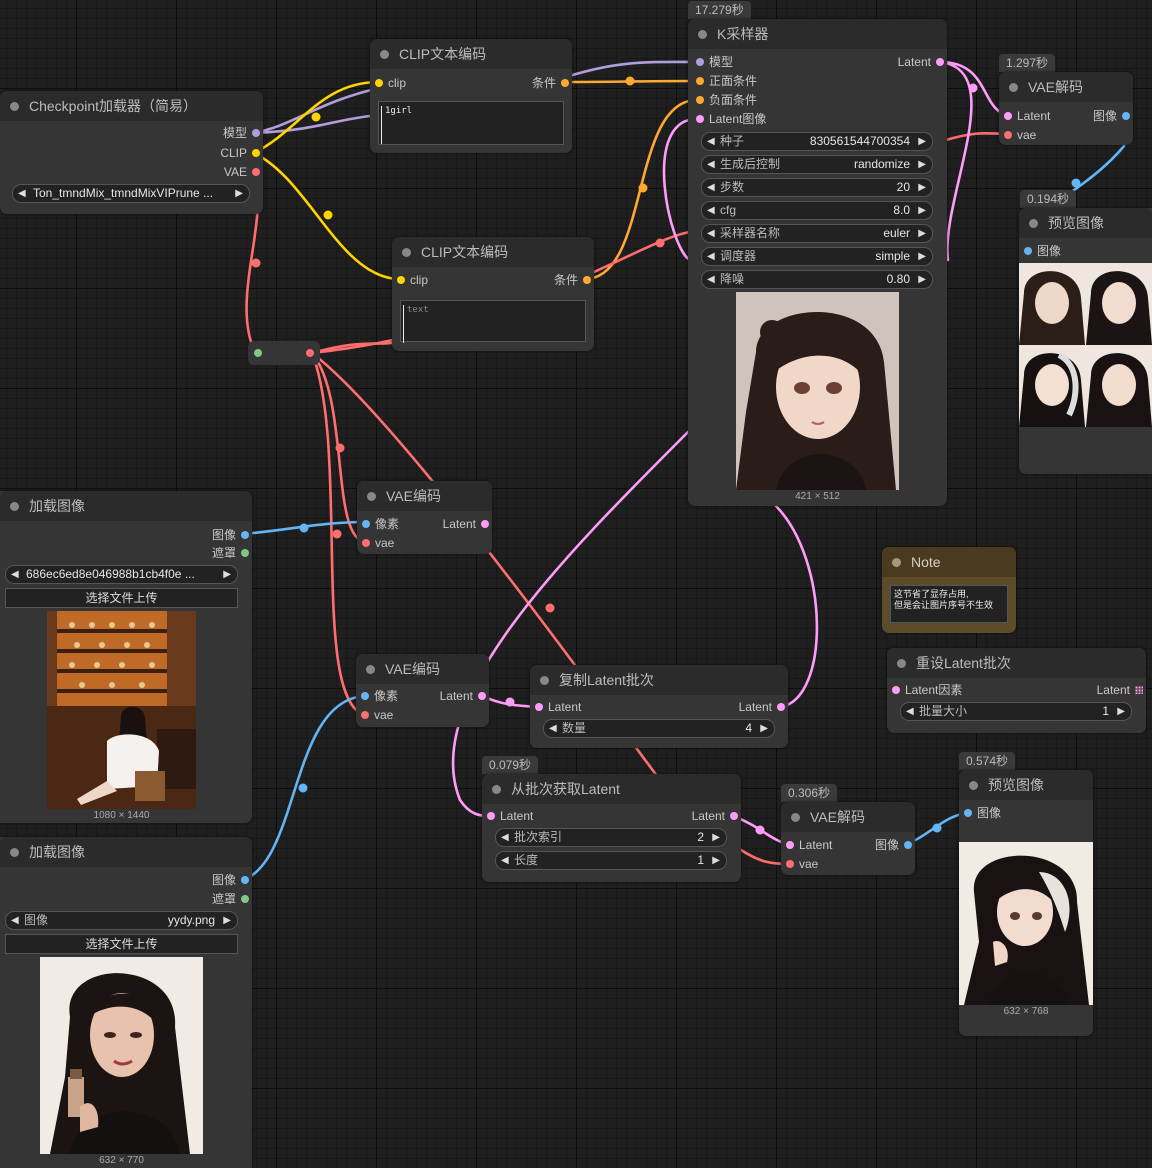  What do you see at coordinates (121, 574) in the screenshot?
I see `image-file-select: ◀ 686ec6ed8e046988b1cb4f0e ... ▶` at bounding box center [121, 574].